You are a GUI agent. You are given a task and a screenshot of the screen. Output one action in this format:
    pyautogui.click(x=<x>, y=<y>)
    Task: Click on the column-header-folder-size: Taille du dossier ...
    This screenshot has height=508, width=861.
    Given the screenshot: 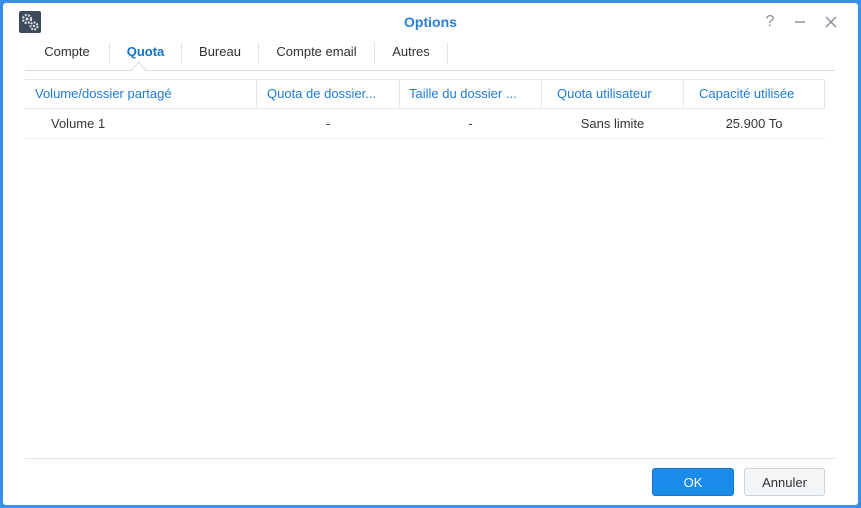 What is the action you would take?
    pyautogui.click(x=474, y=94)
    